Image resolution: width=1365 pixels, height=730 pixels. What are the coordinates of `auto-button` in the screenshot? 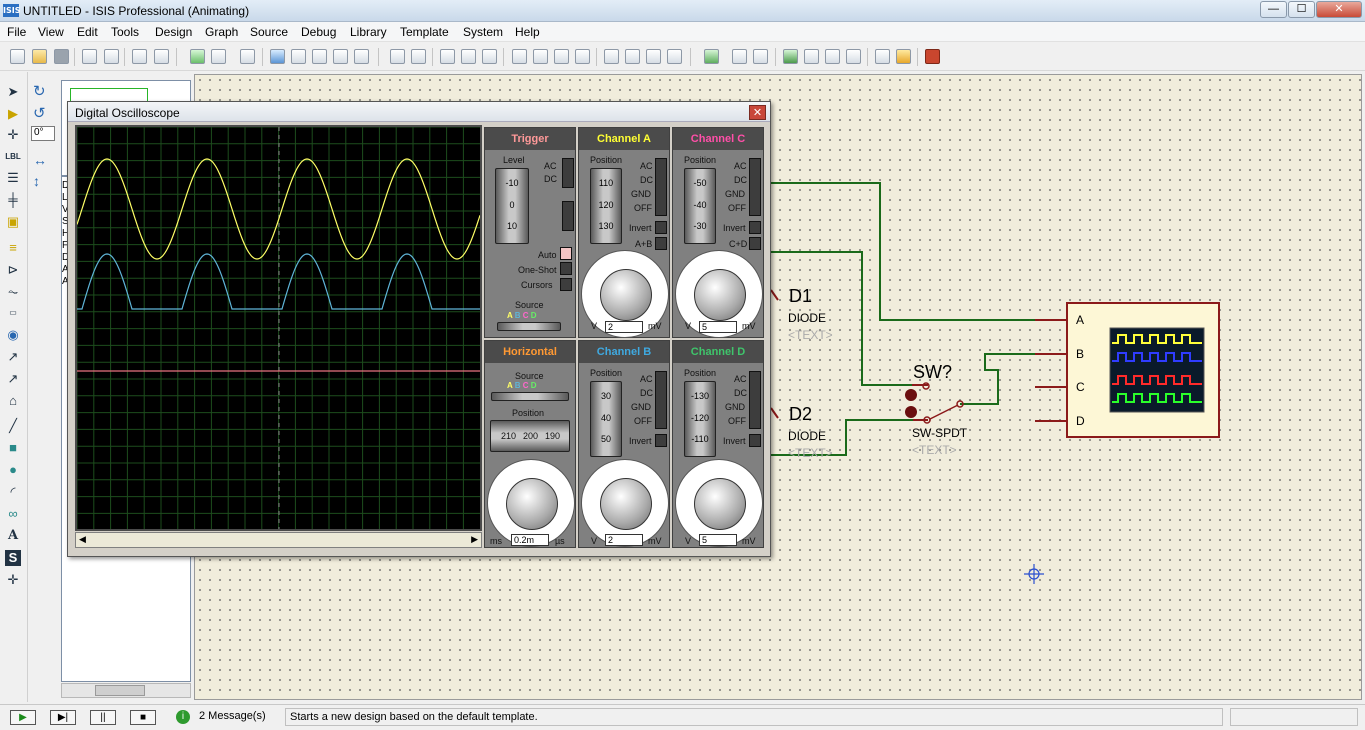 It's located at (566, 253).